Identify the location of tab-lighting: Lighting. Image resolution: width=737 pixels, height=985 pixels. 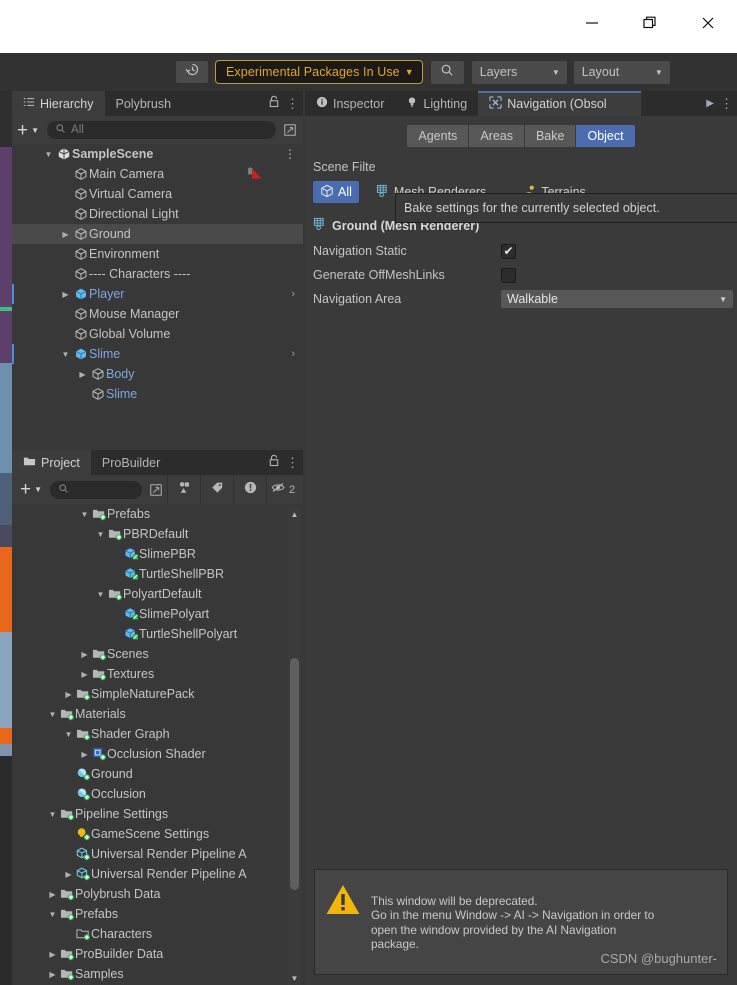
(436, 103).